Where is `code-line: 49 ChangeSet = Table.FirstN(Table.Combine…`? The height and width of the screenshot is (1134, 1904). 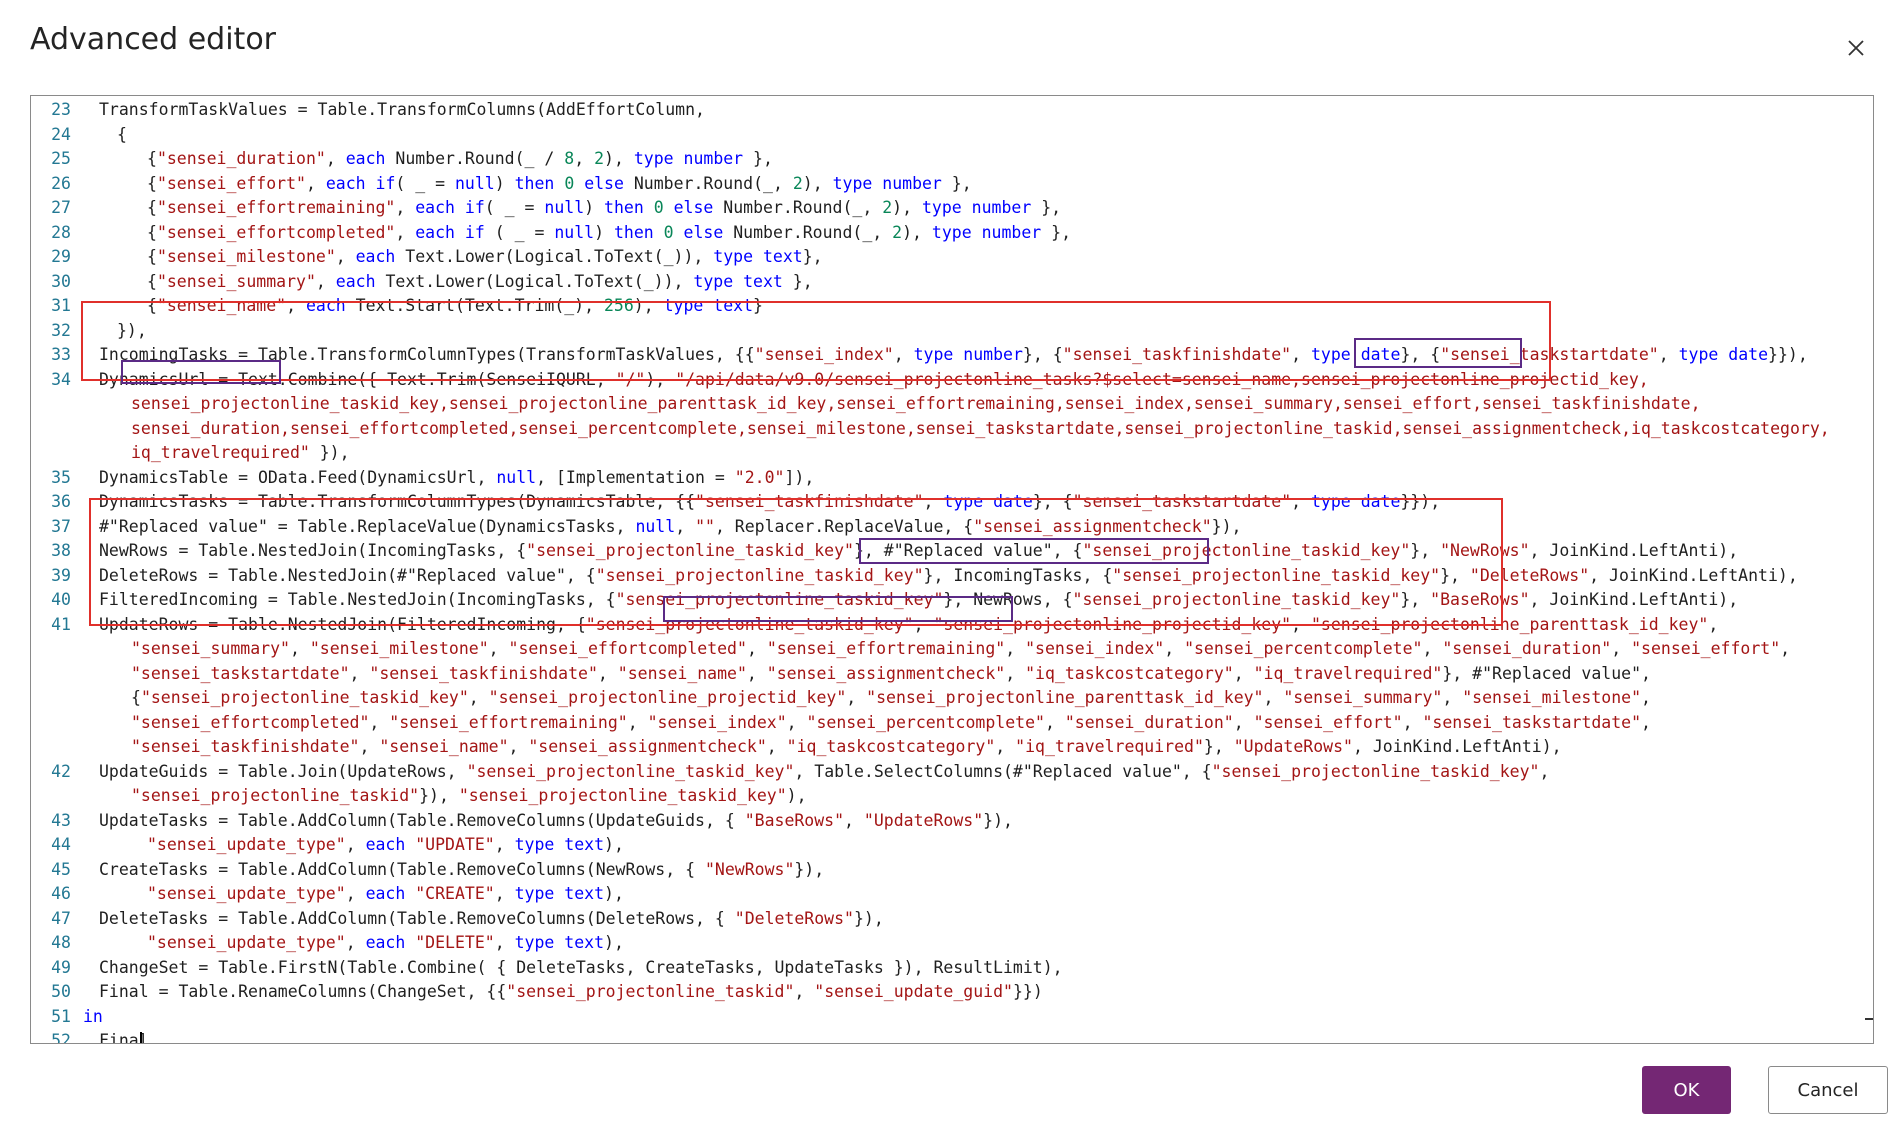
code-line: 49 ChangeSet = Table.FirstN(Table.Combine… is located at coordinates (946, 968).